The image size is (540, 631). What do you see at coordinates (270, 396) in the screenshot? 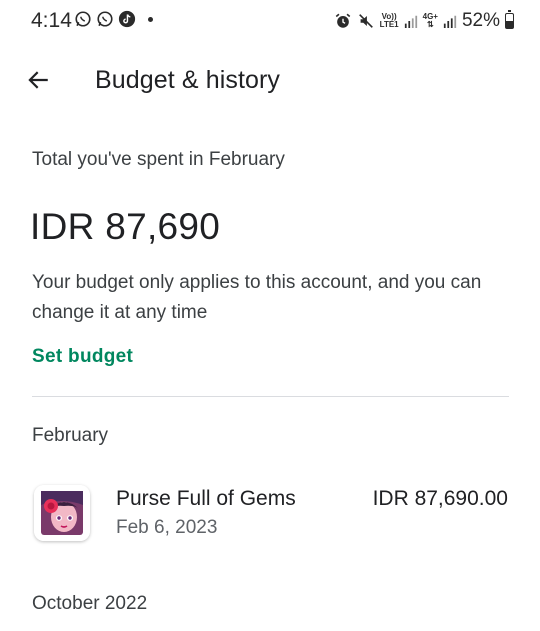
I see `divider` at bounding box center [270, 396].